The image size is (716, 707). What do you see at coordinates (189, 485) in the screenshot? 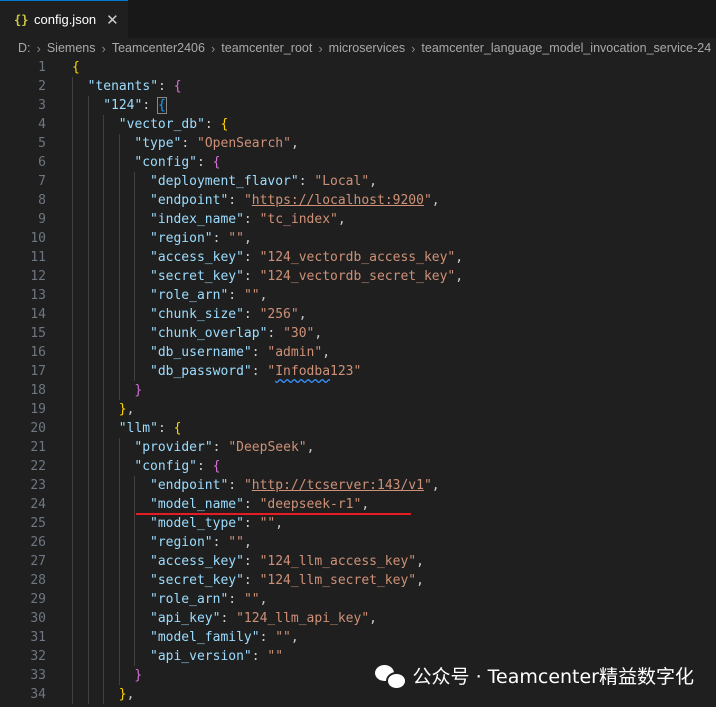
I see `json-key: "endpoint"` at bounding box center [189, 485].